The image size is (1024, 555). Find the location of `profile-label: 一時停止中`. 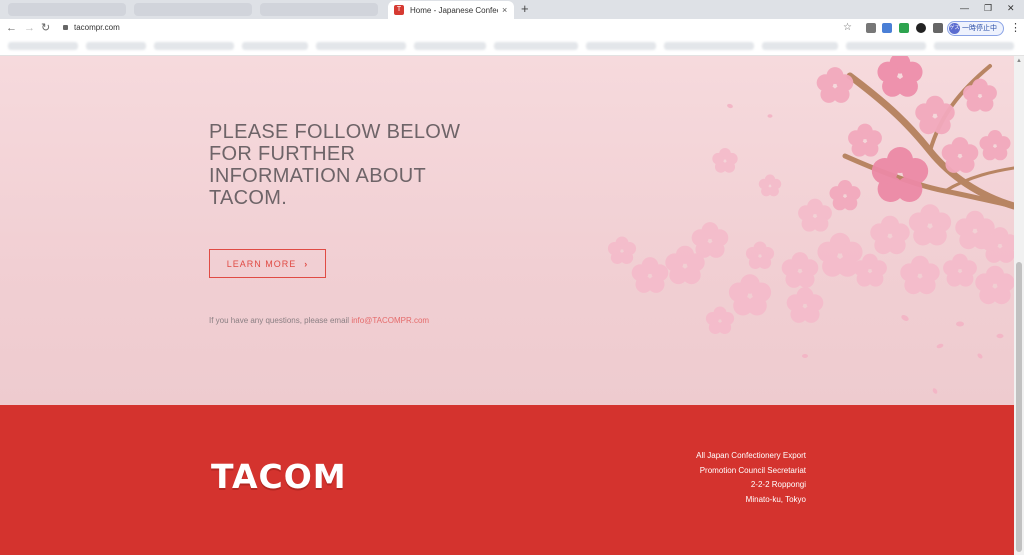

profile-label: 一時停止中 is located at coordinates (979, 28).